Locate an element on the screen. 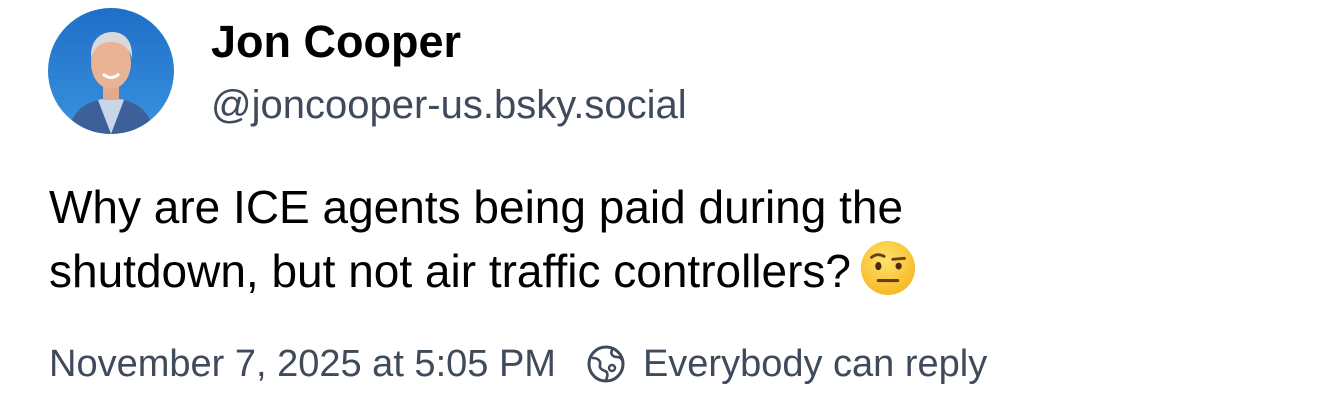 Image resolution: width=1320 pixels, height=408 pixels. author-handle: @joncooper-us.bsky.social is located at coordinates (449, 105).